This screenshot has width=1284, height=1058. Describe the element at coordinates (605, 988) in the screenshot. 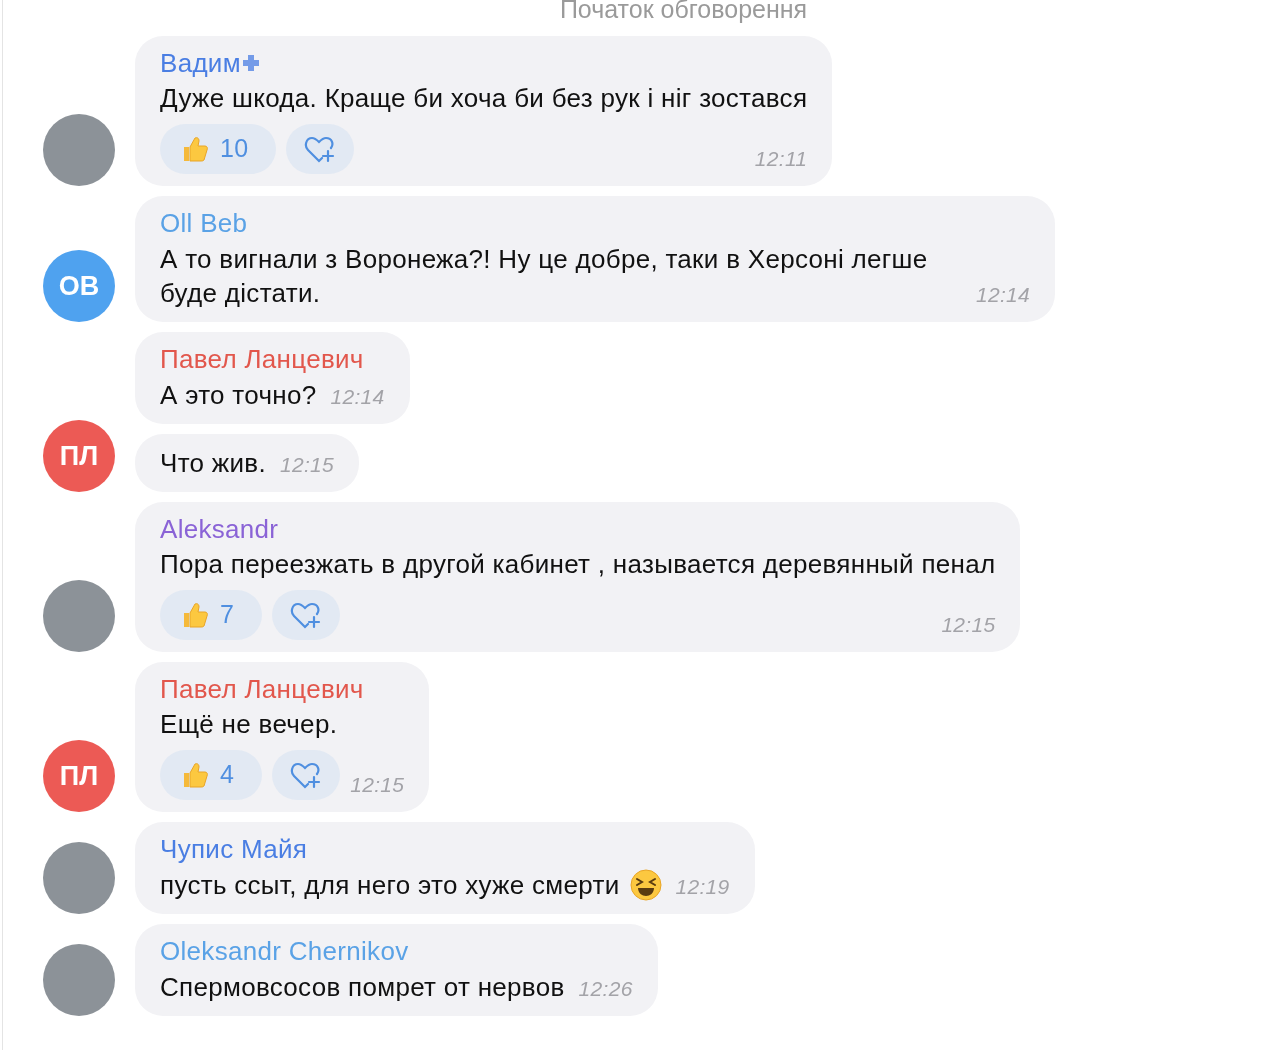

I see `message-time: 12:26` at that location.